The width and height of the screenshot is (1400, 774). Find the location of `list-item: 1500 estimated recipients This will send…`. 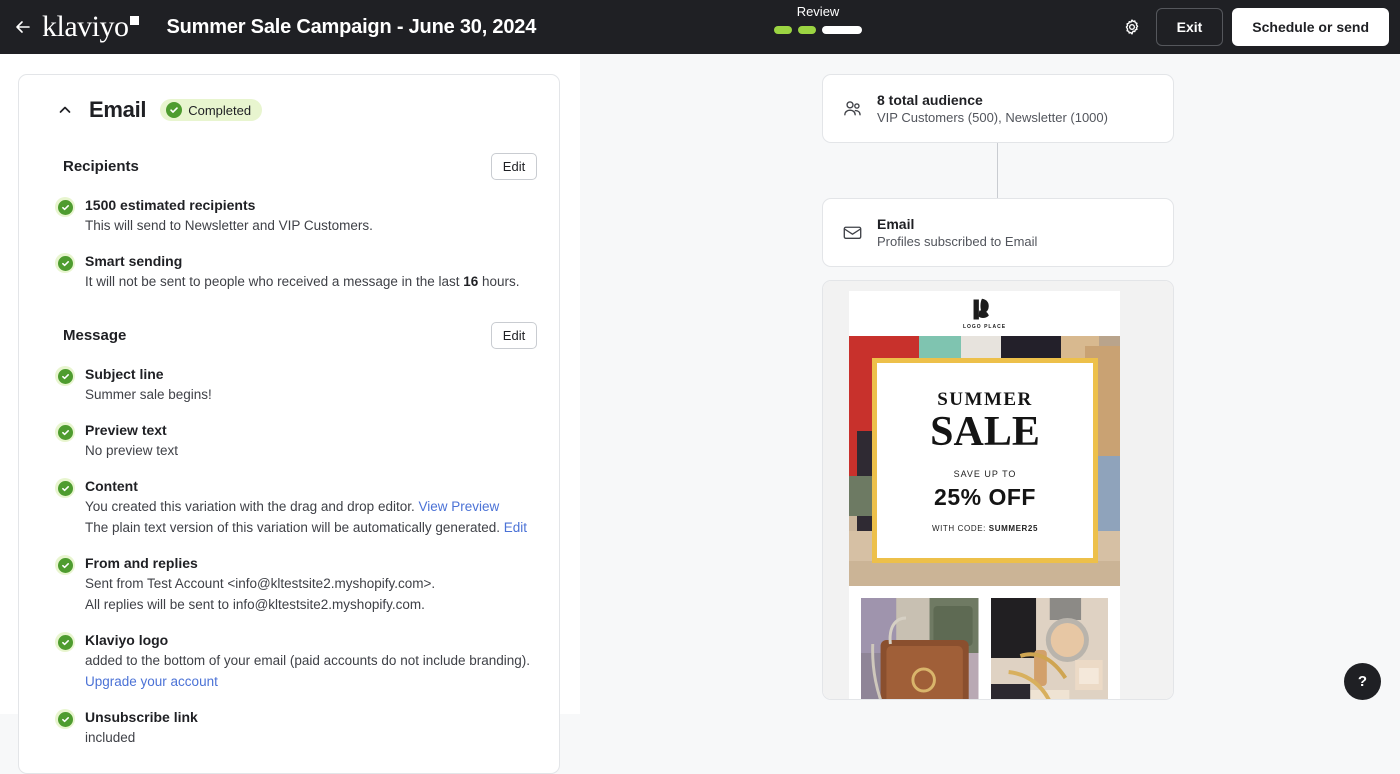

list-item: 1500 estimated recipients This will send… is located at coordinates (289, 216).